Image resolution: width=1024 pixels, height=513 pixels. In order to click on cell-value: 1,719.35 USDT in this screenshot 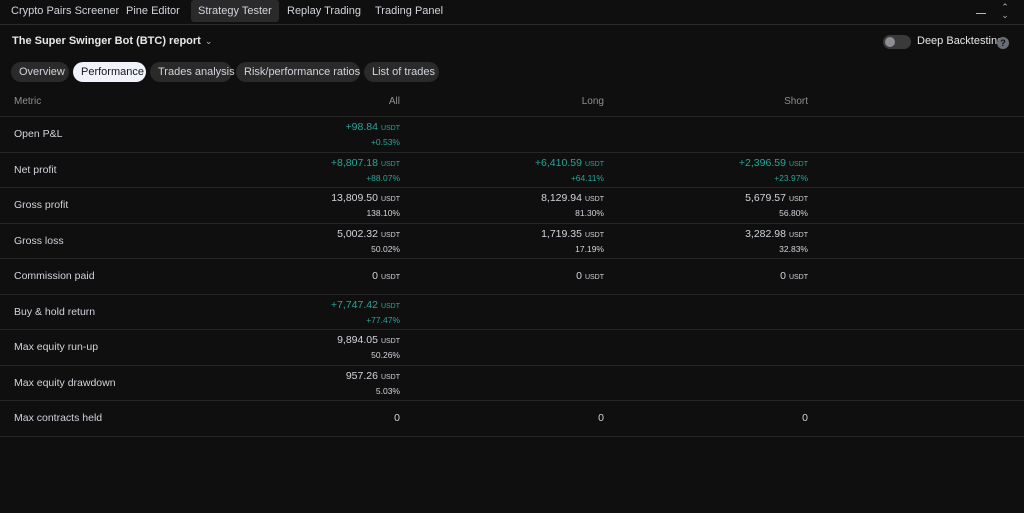, I will do `click(572, 233)`.